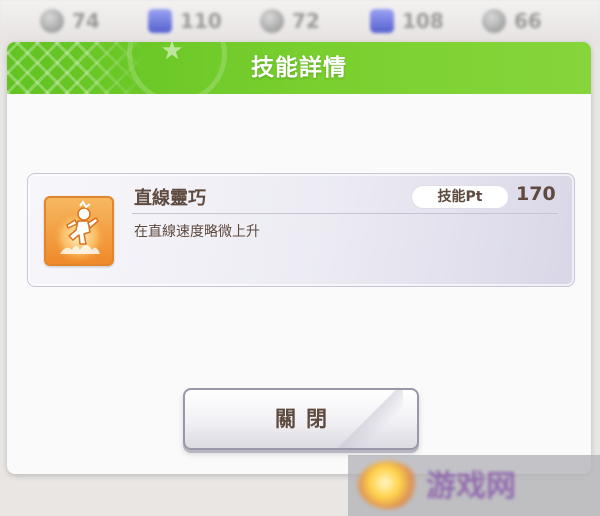 The width and height of the screenshot is (600, 516). What do you see at coordinates (197, 232) in the screenshot?
I see `skill-description: 在直線速度略微上升` at bounding box center [197, 232].